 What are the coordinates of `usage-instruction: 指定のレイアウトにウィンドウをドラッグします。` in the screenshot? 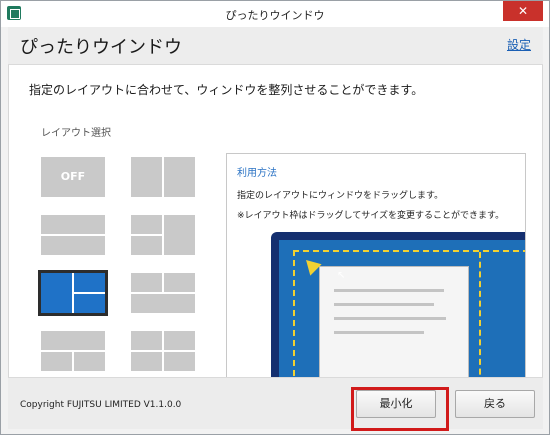 It's located at (340, 196).